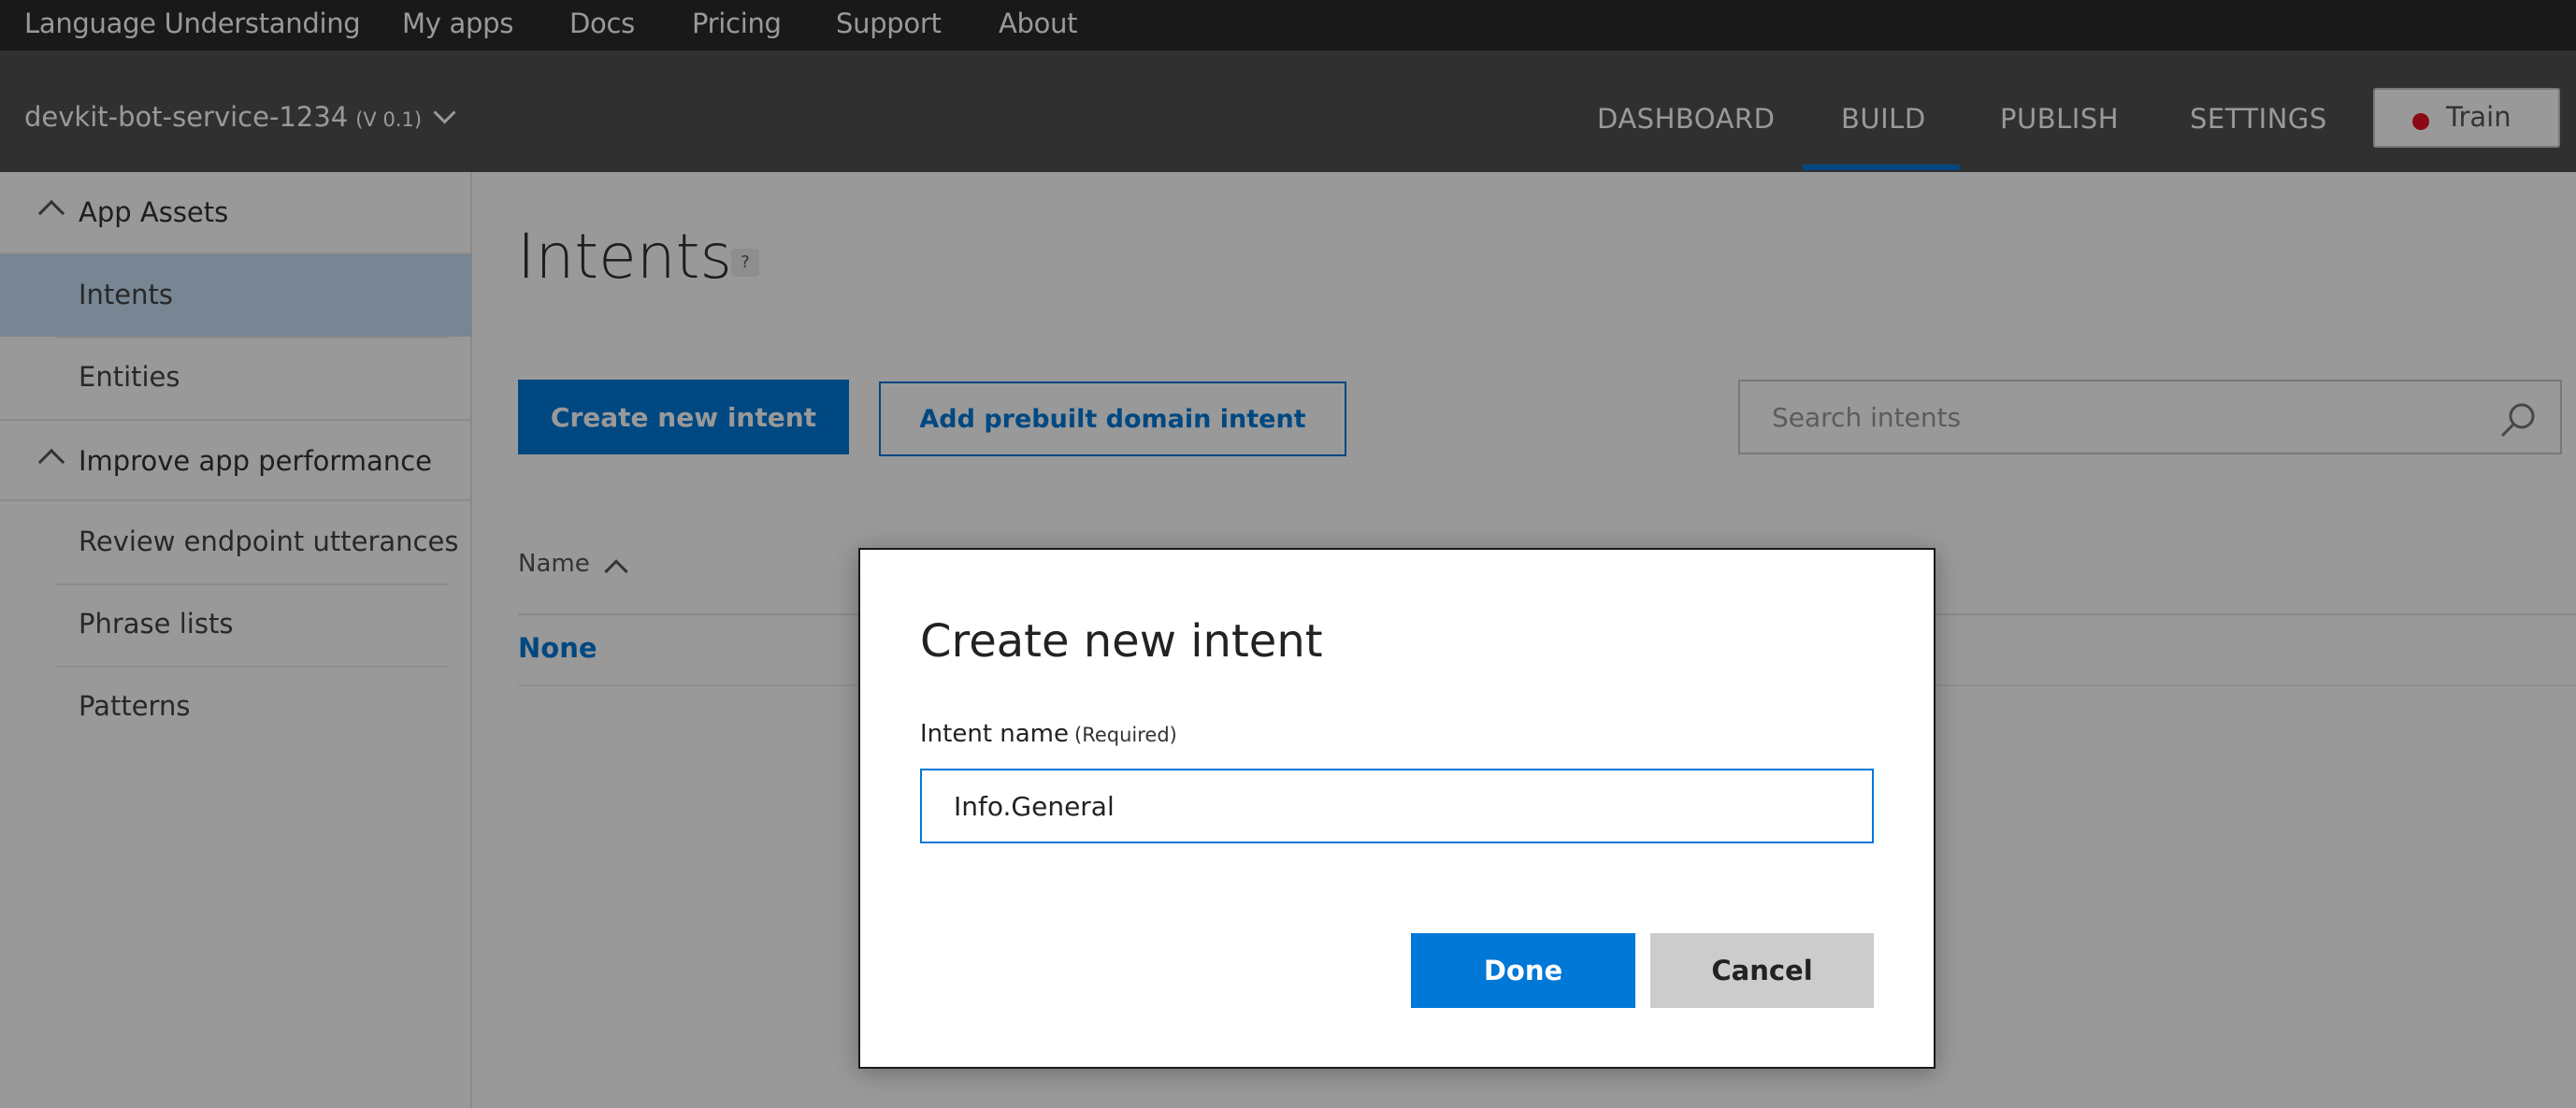  Describe the element at coordinates (1125, 735) in the screenshot. I see `required-hint: (Required)` at that location.